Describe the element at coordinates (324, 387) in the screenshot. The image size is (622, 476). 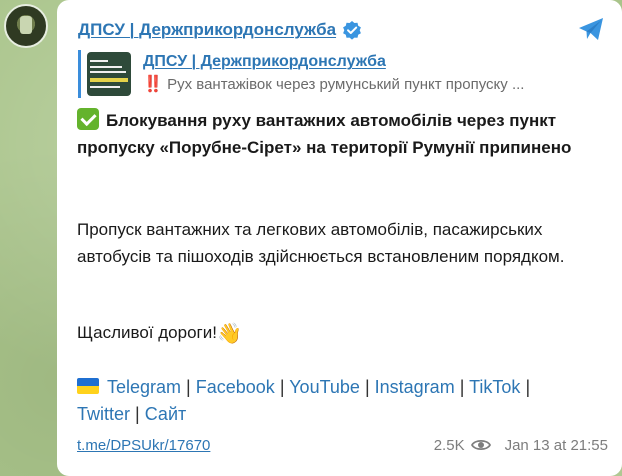
I see `link-youtube: YouTube` at that location.